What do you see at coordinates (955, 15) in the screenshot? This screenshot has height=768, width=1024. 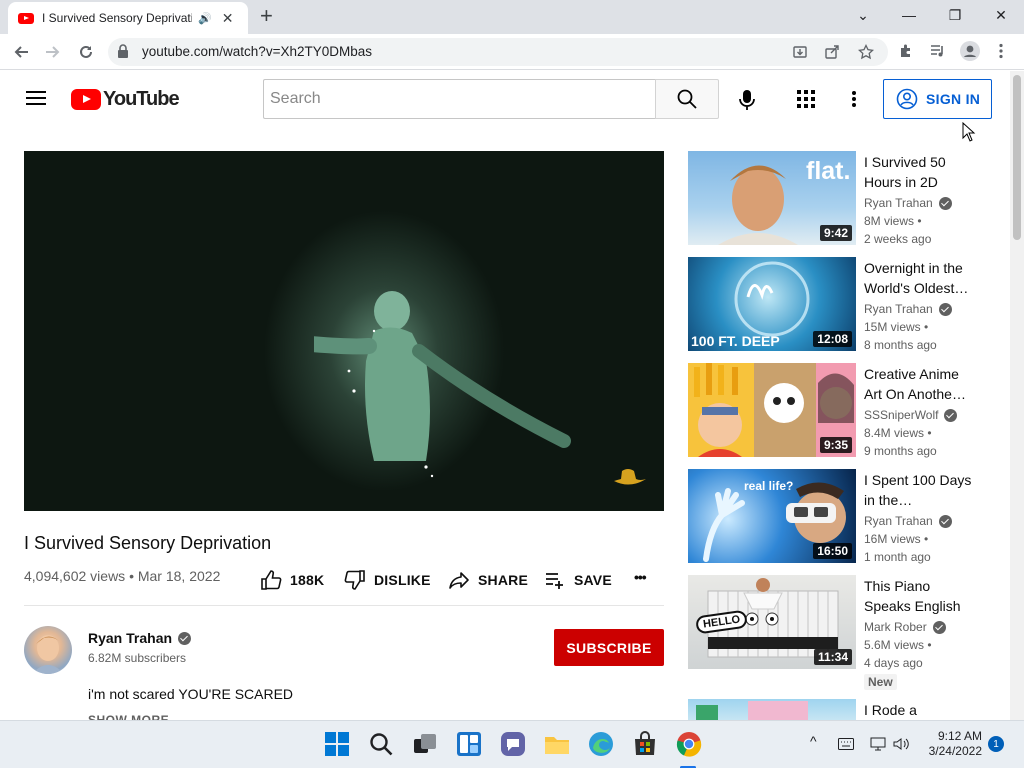 I see `restore-button: ❐` at bounding box center [955, 15].